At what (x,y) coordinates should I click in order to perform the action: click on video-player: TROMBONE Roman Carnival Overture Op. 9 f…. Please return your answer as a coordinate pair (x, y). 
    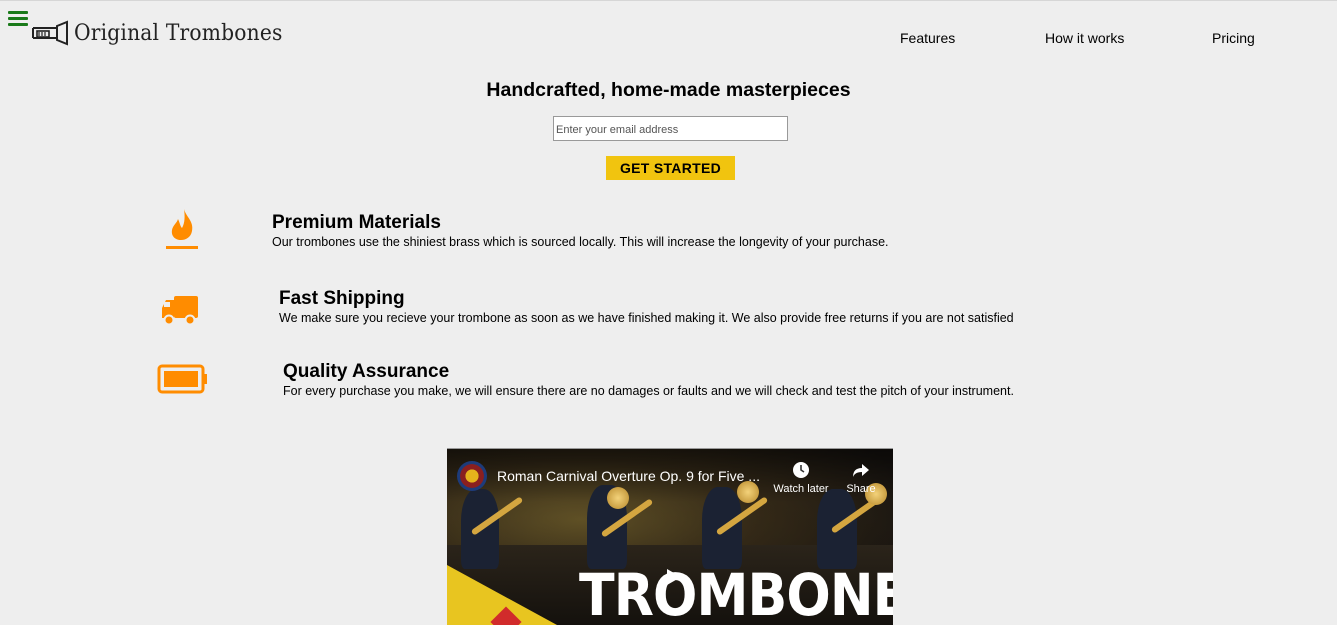
    Looking at the image, I should click on (670, 536).